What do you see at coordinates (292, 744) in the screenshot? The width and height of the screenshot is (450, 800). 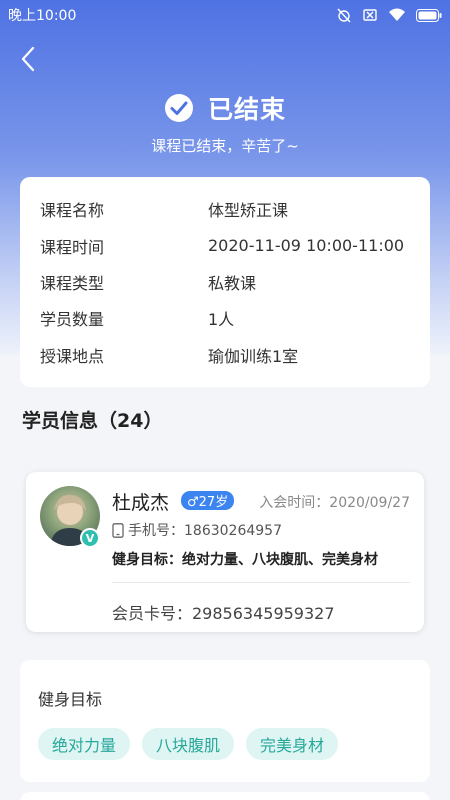 I see `goal-tag: 完美身材` at bounding box center [292, 744].